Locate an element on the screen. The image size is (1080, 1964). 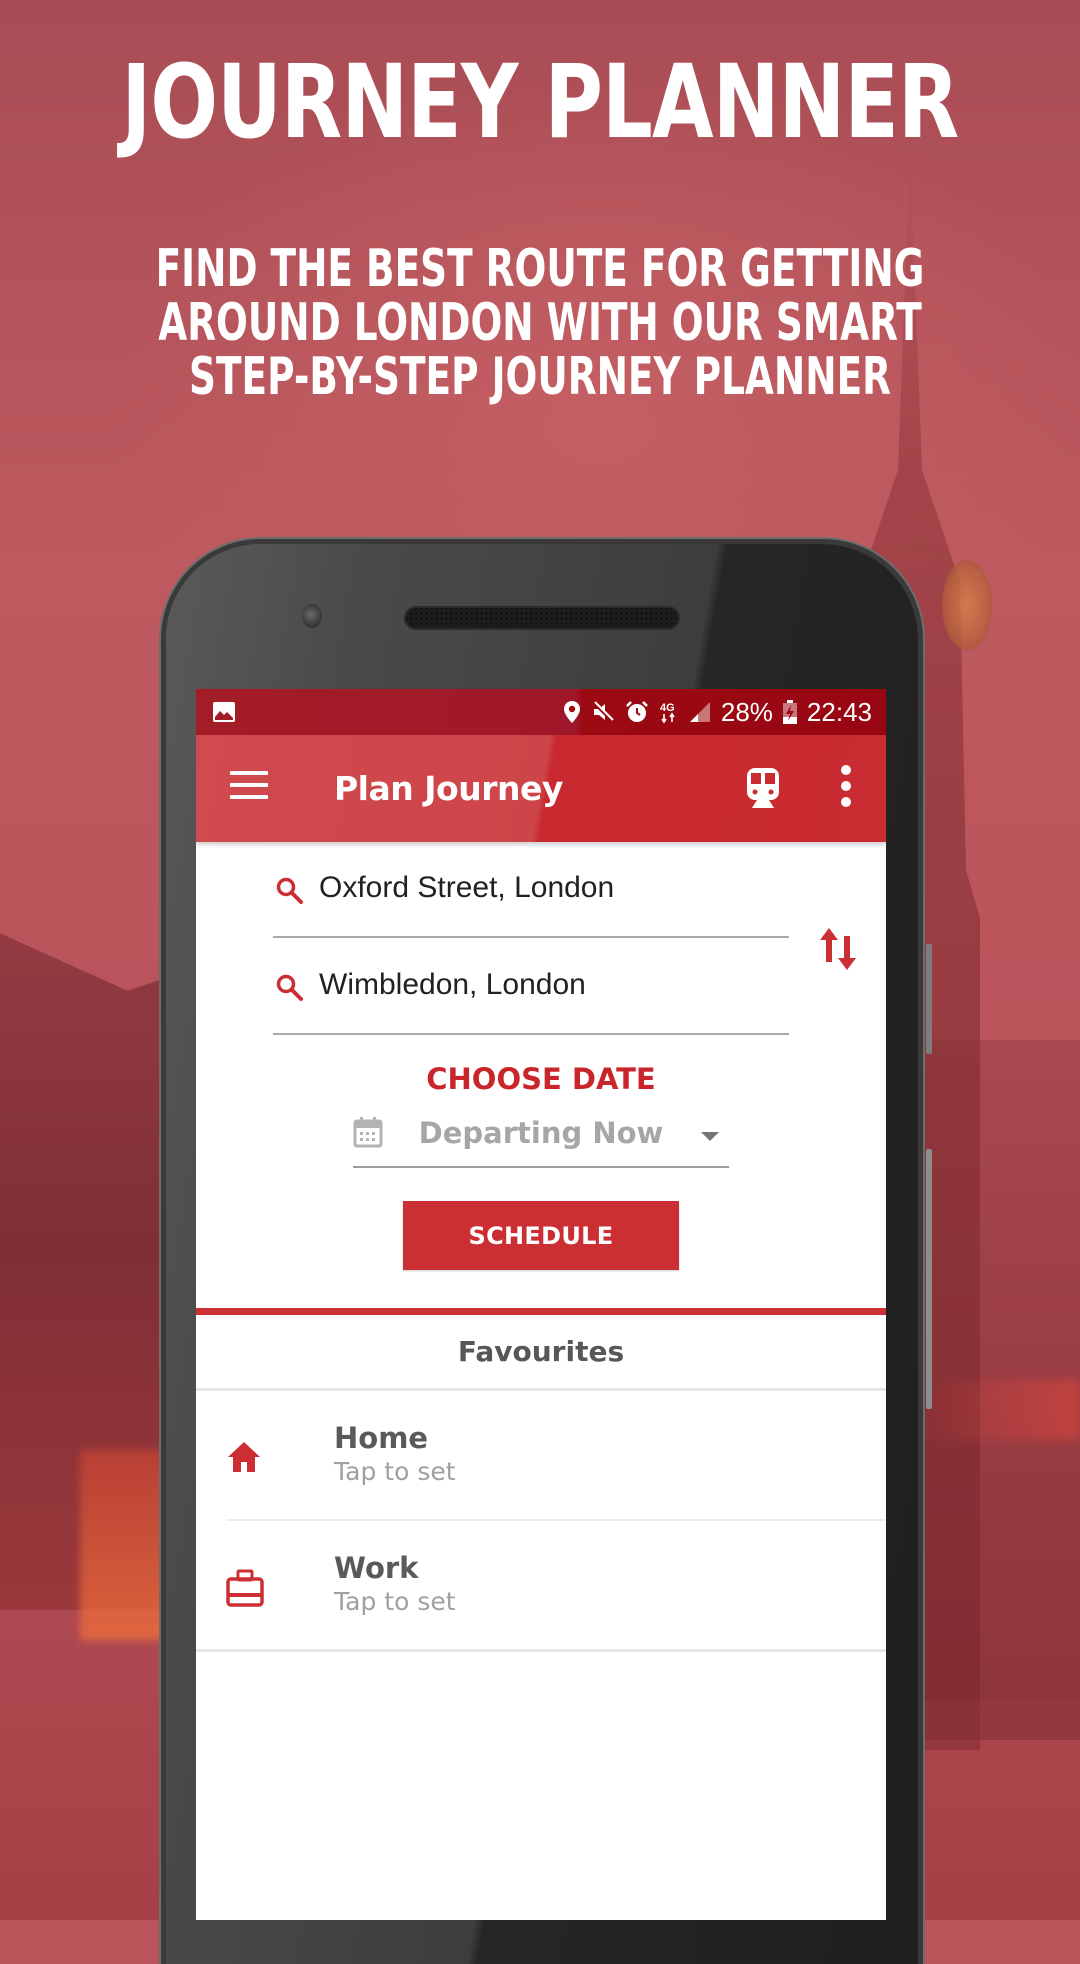
more-vert-icon is located at coordinates (846, 788).